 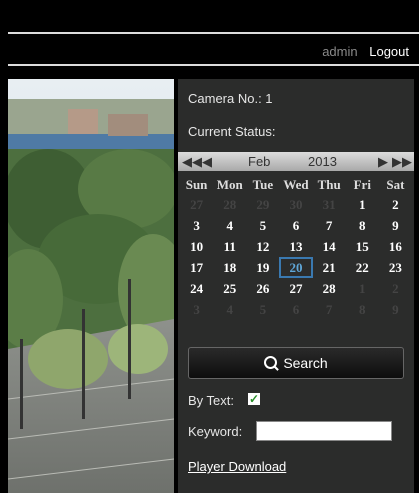 What do you see at coordinates (362, 267) in the screenshot?
I see `calendar-day: 22` at bounding box center [362, 267].